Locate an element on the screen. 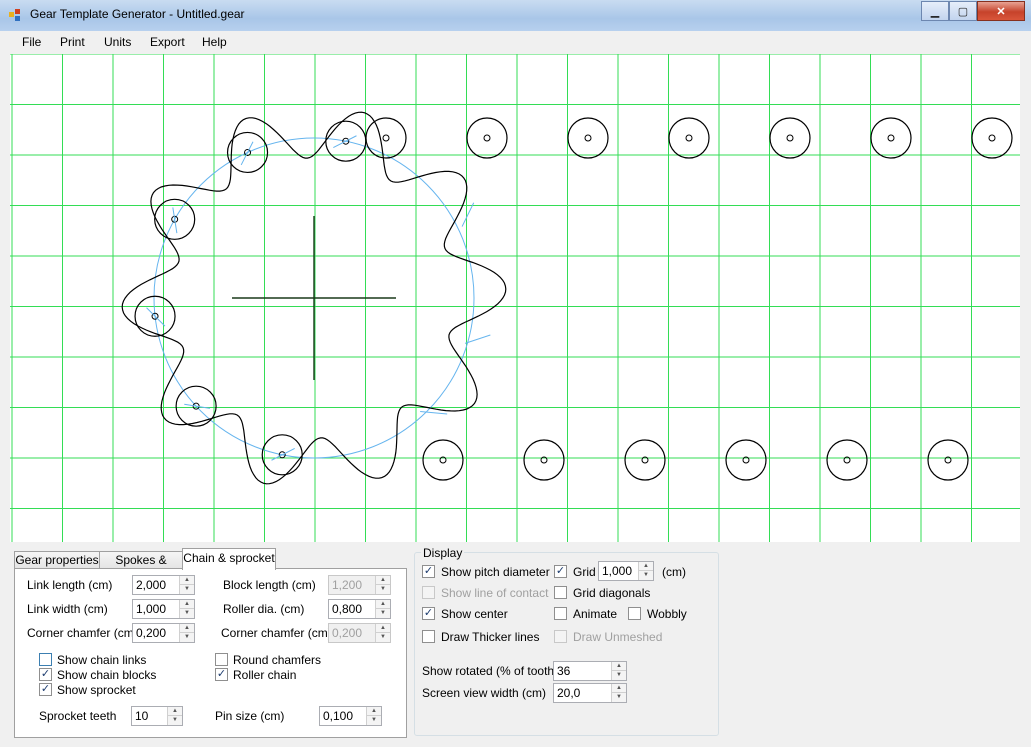 Image resolution: width=1031 pixels, height=747 pixels. screen-view-width-label: Screen view width (cm) is located at coordinates (484, 693).